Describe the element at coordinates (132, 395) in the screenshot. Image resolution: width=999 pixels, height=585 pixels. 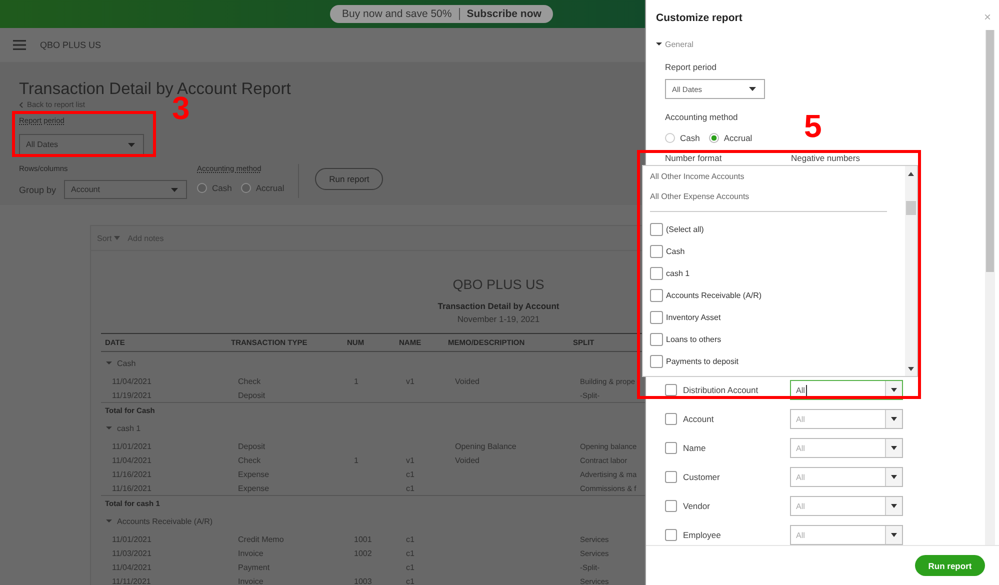
I see `table-cell: 11/19/2021` at that location.